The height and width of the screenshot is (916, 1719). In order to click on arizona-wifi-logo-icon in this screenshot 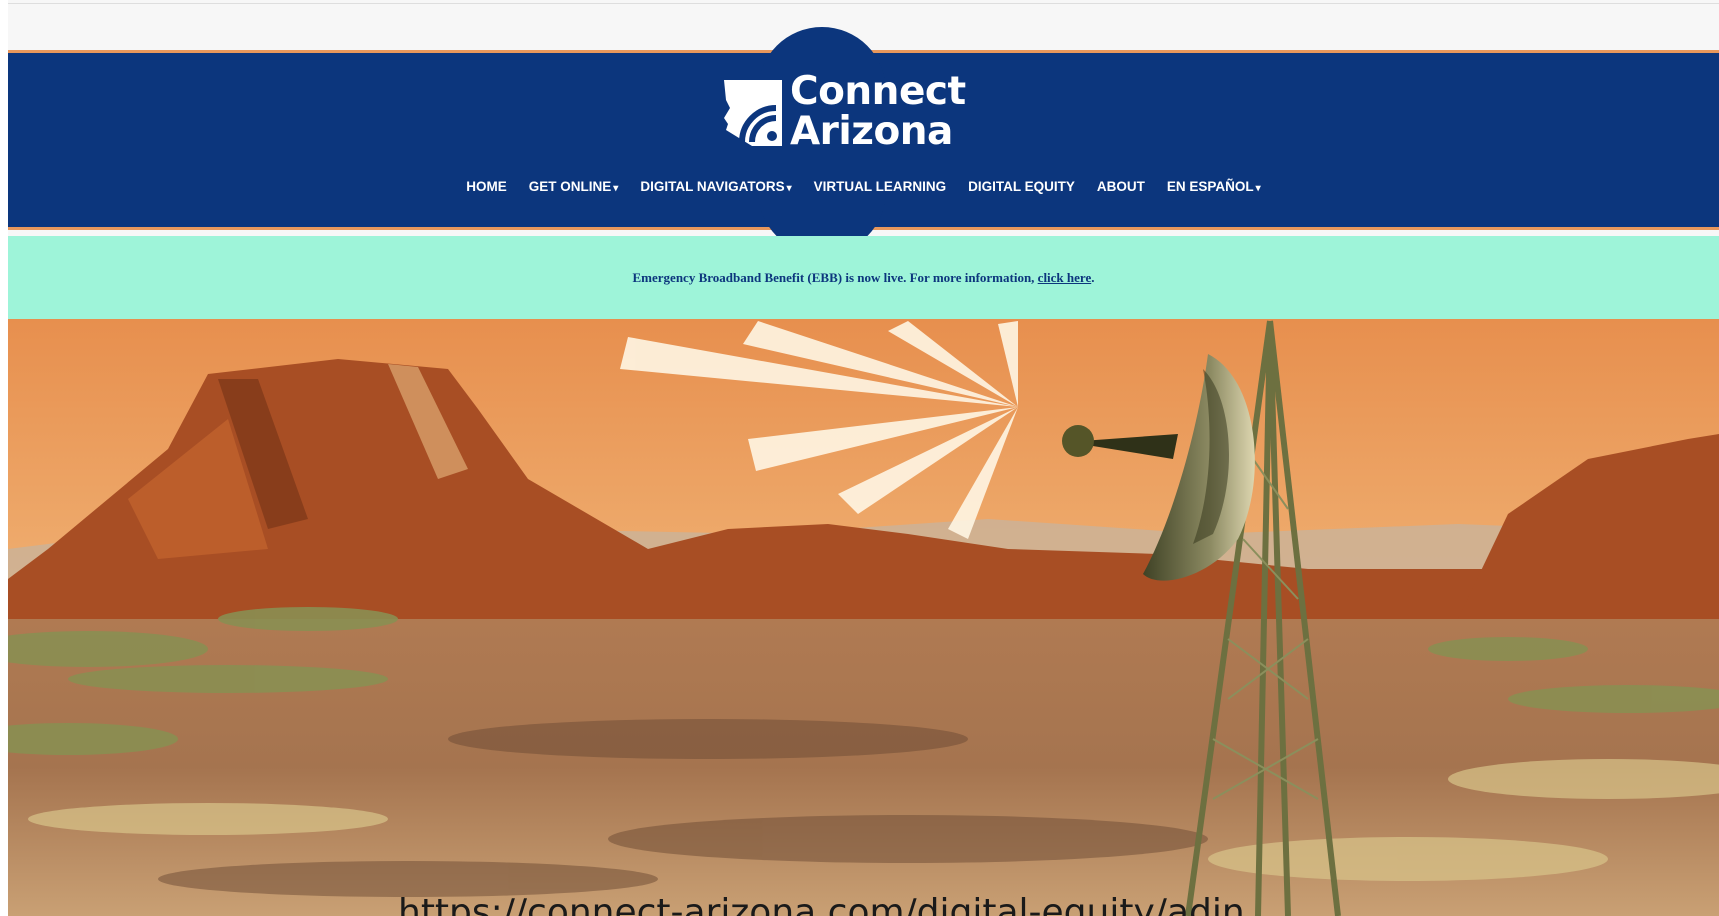, I will do `click(753, 113)`.